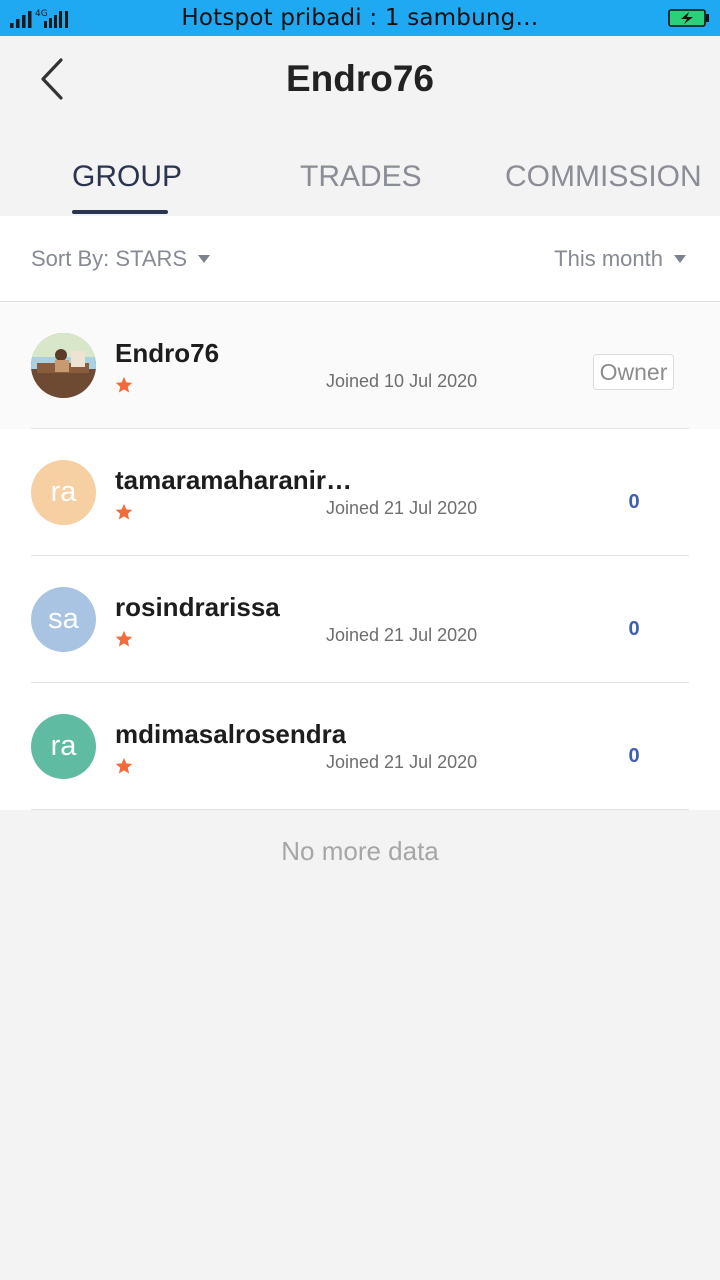 This screenshot has width=720, height=1280. Describe the element at coordinates (360, 619) in the screenshot. I see `member-row: sa rosindrarissa Joined 21 Jul 2020 0` at that location.